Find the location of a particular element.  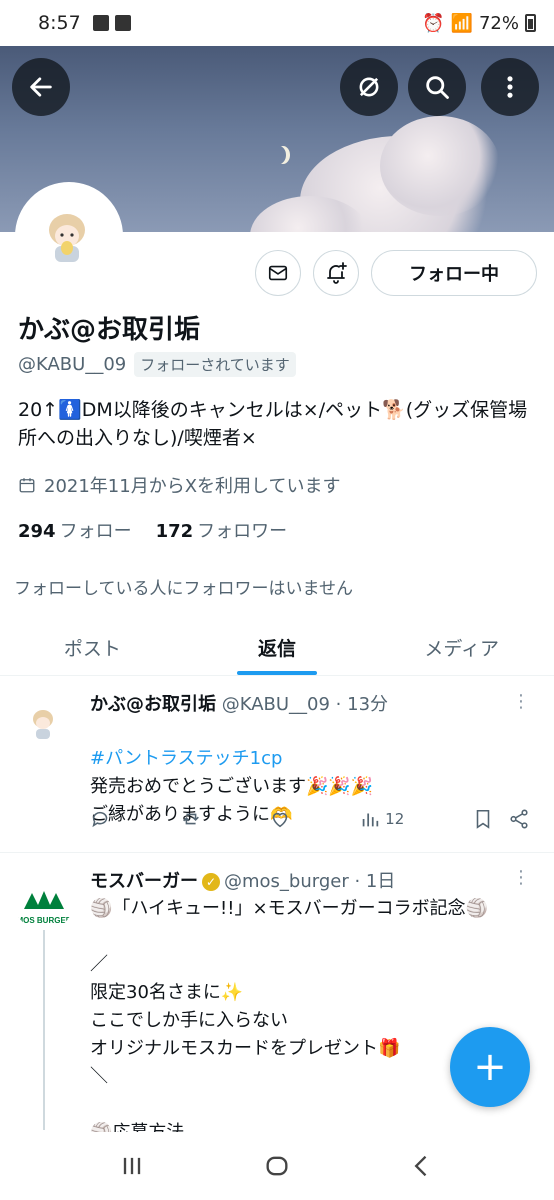

repost-icon is located at coordinates (190, 819).